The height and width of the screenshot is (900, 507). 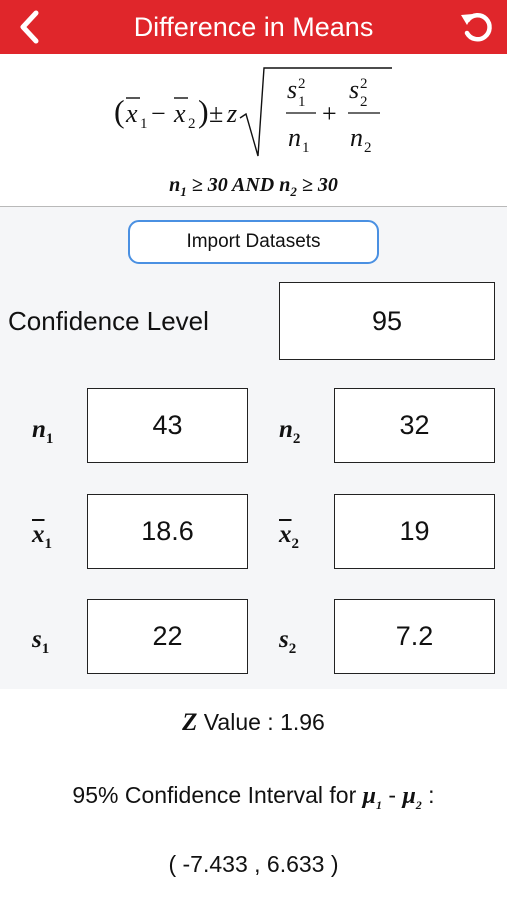 I want to click on x1-bar-input: 18.6, so click(x=167, y=531).